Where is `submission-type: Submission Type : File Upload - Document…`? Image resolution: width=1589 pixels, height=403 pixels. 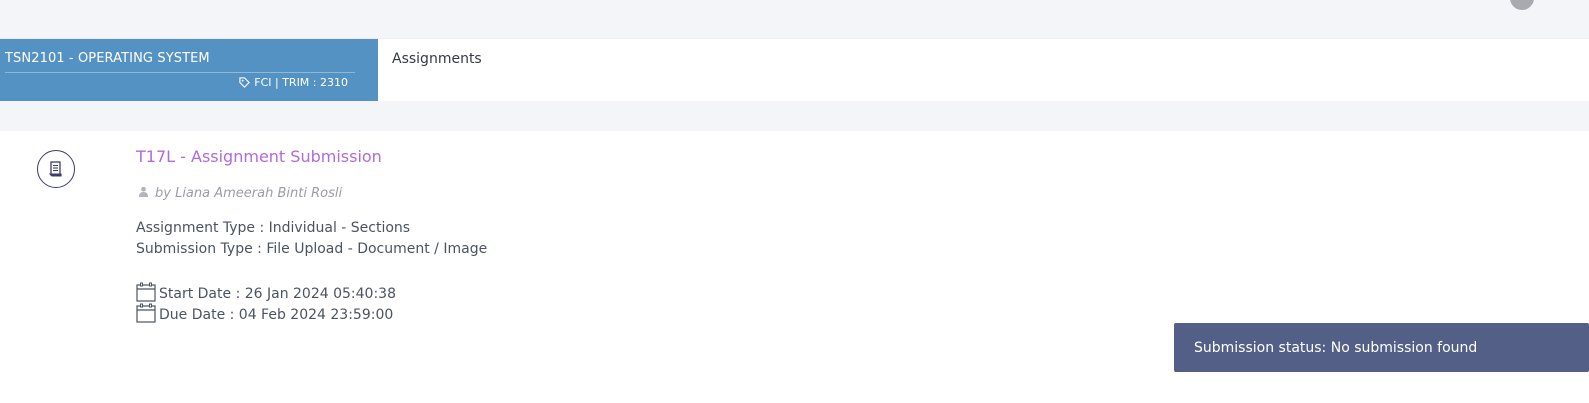
submission-type: Submission Type : File Upload - Document… is located at coordinates (312, 249).